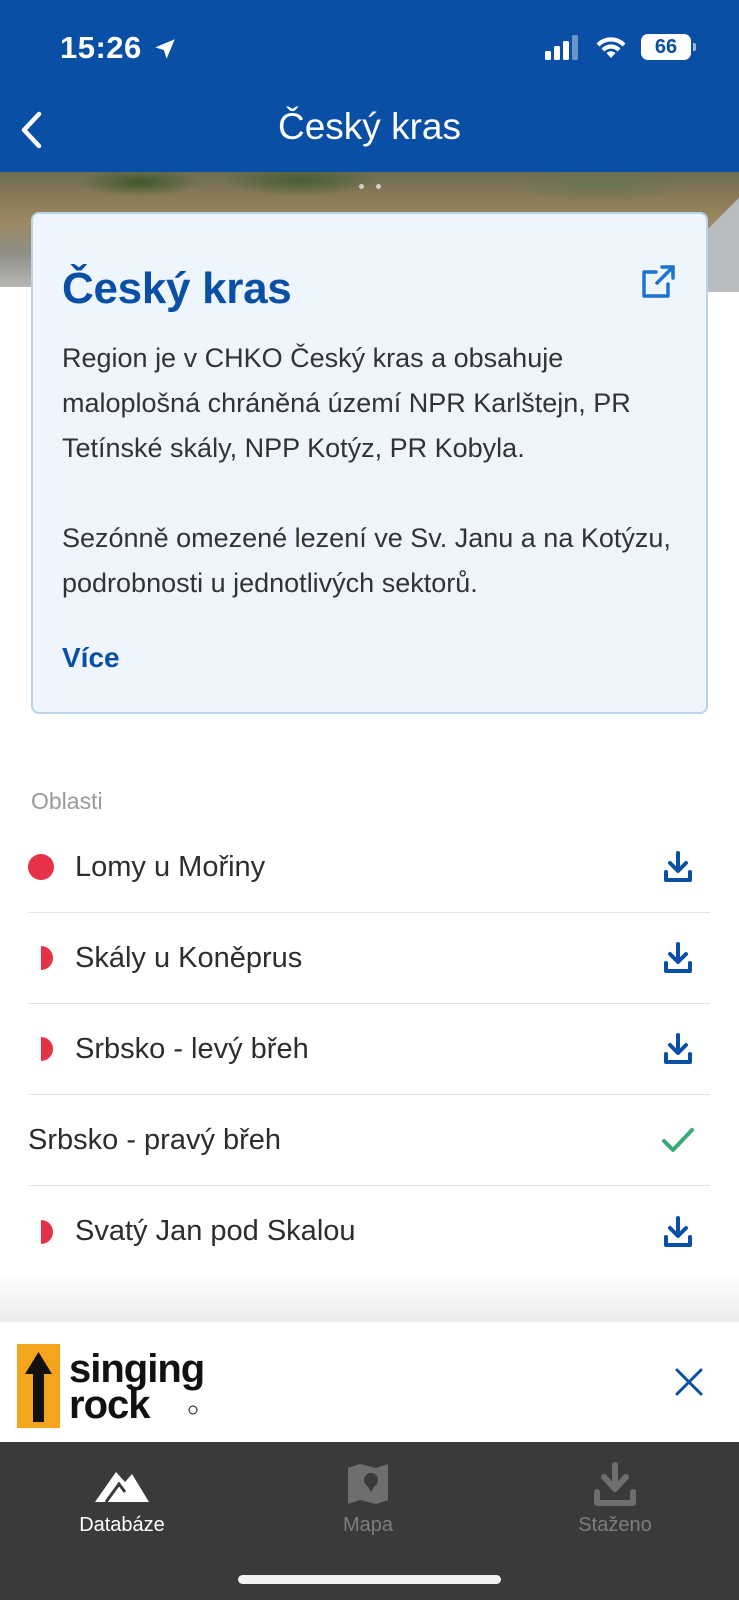  Describe the element at coordinates (91, 658) in the screenshot. I see `more-link: Více` at that location.